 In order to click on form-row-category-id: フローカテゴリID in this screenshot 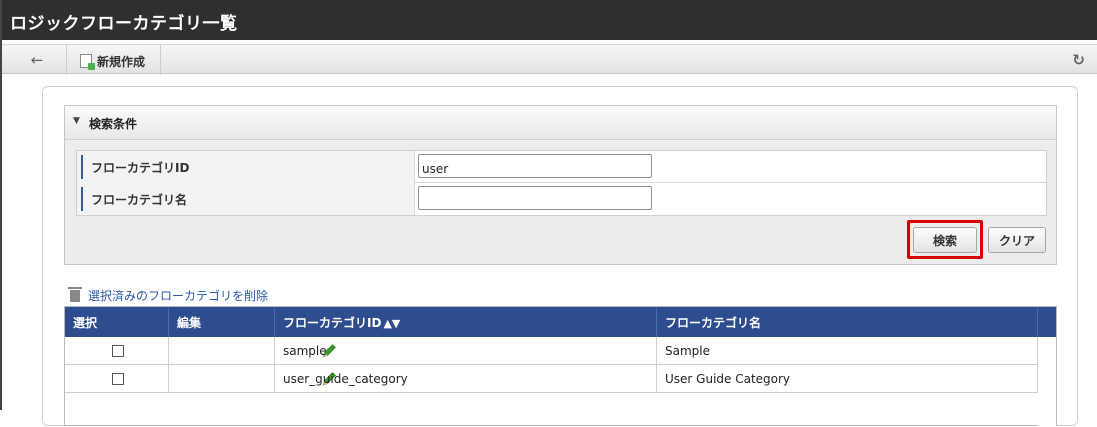, I will do `click(561, 167)`.